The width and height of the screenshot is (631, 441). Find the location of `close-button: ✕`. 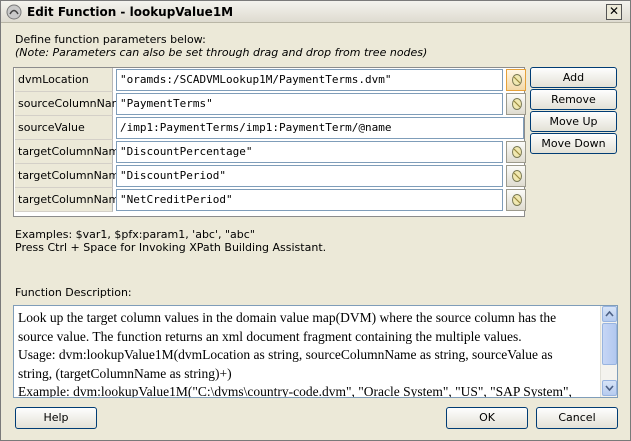

close-button: ✕ is located at coordinates (614, 12).